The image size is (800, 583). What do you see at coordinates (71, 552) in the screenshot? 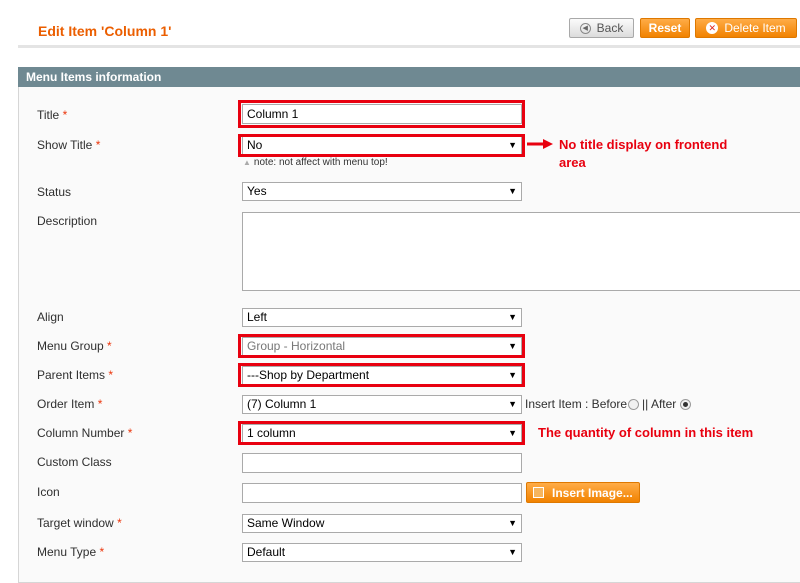
I see `menu-type-label: Menu Type *` at bounding box center [71, 552].